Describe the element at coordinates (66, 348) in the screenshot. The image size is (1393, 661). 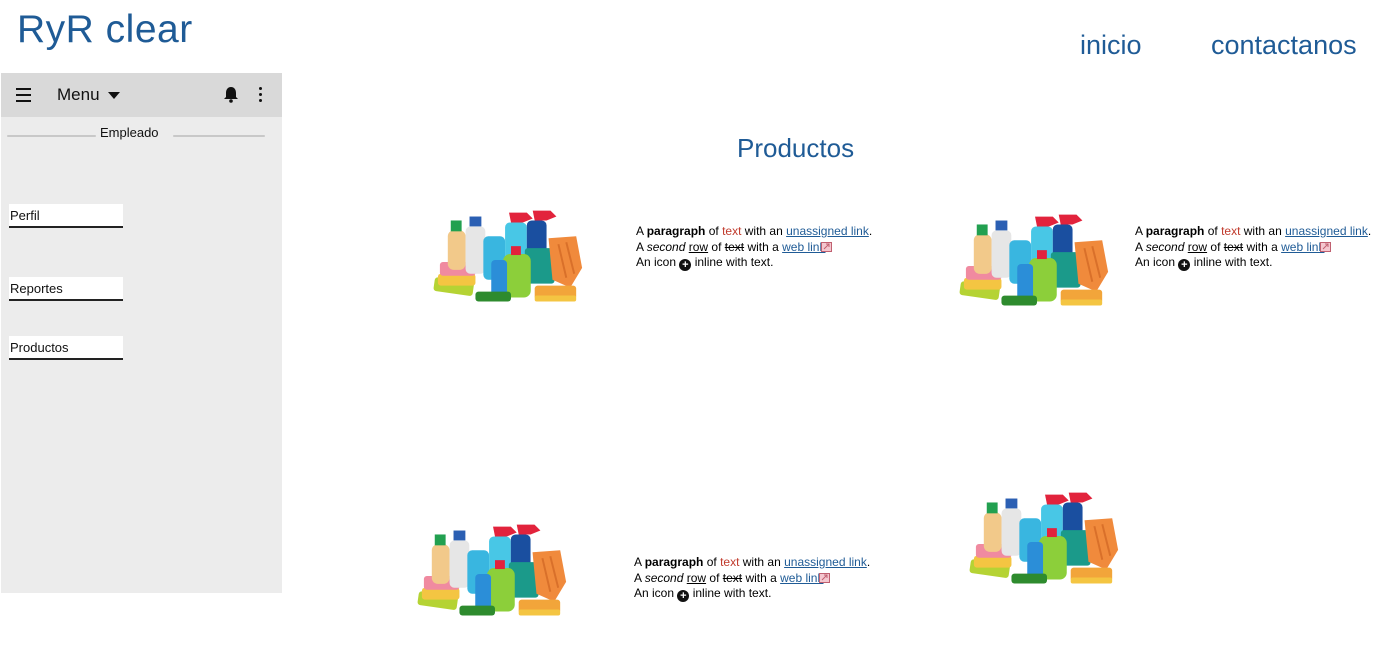
I see `sidebar-item-productos: Productos` at that location.